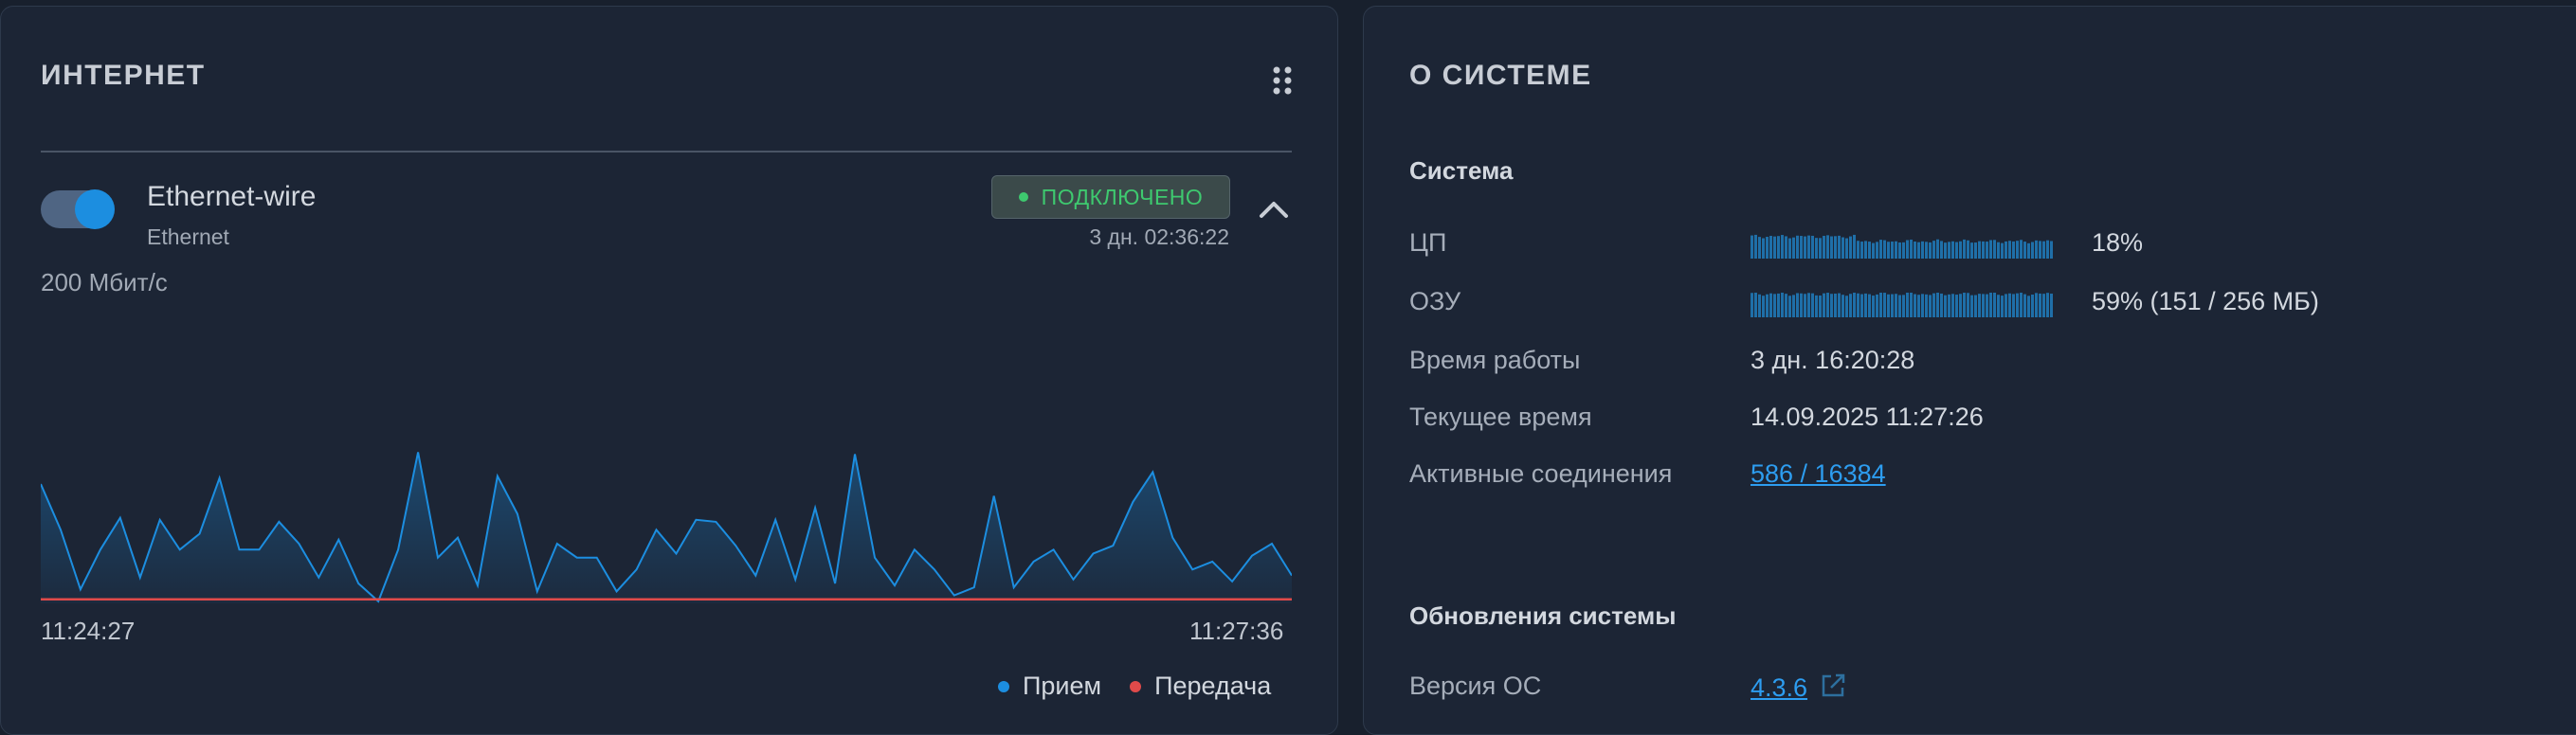  I want to click on uptime-value: 3 дн. 16:20:28, so click(1833, 360).